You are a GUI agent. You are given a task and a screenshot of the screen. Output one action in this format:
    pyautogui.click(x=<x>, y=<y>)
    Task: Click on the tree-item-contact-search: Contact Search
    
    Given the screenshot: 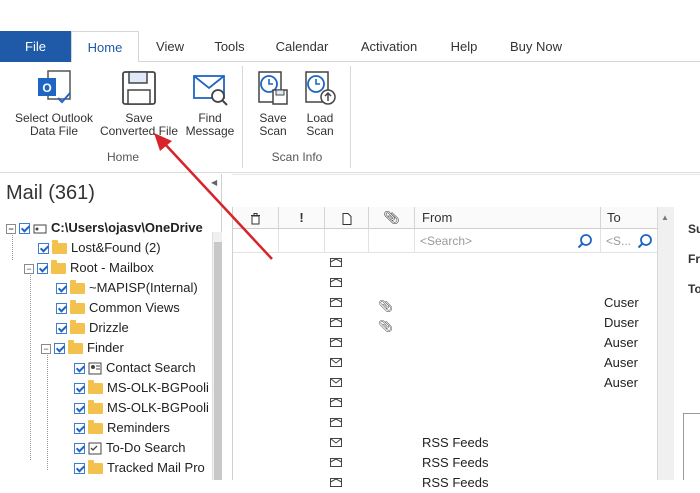 What is the action you would take?
    pyautogui.click(x=135, y=368)
    